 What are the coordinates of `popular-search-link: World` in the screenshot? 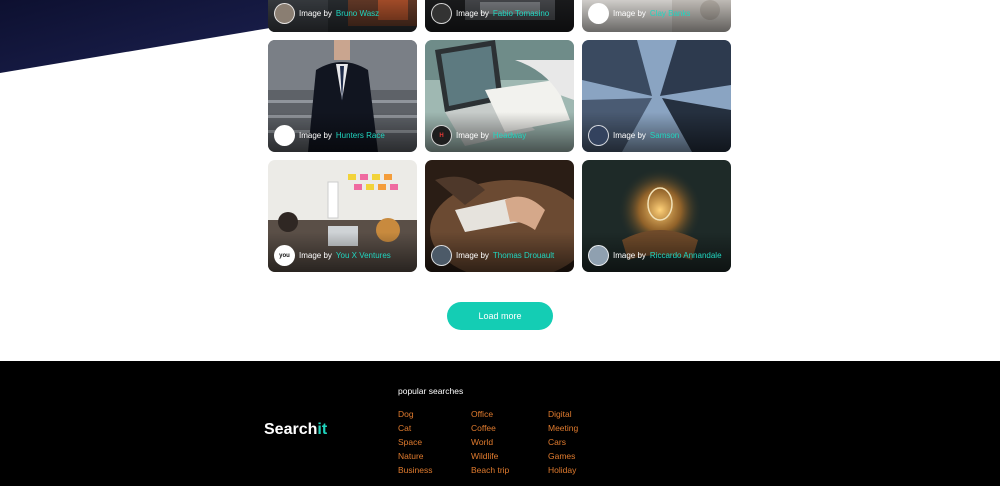 It's located at (490, 442).